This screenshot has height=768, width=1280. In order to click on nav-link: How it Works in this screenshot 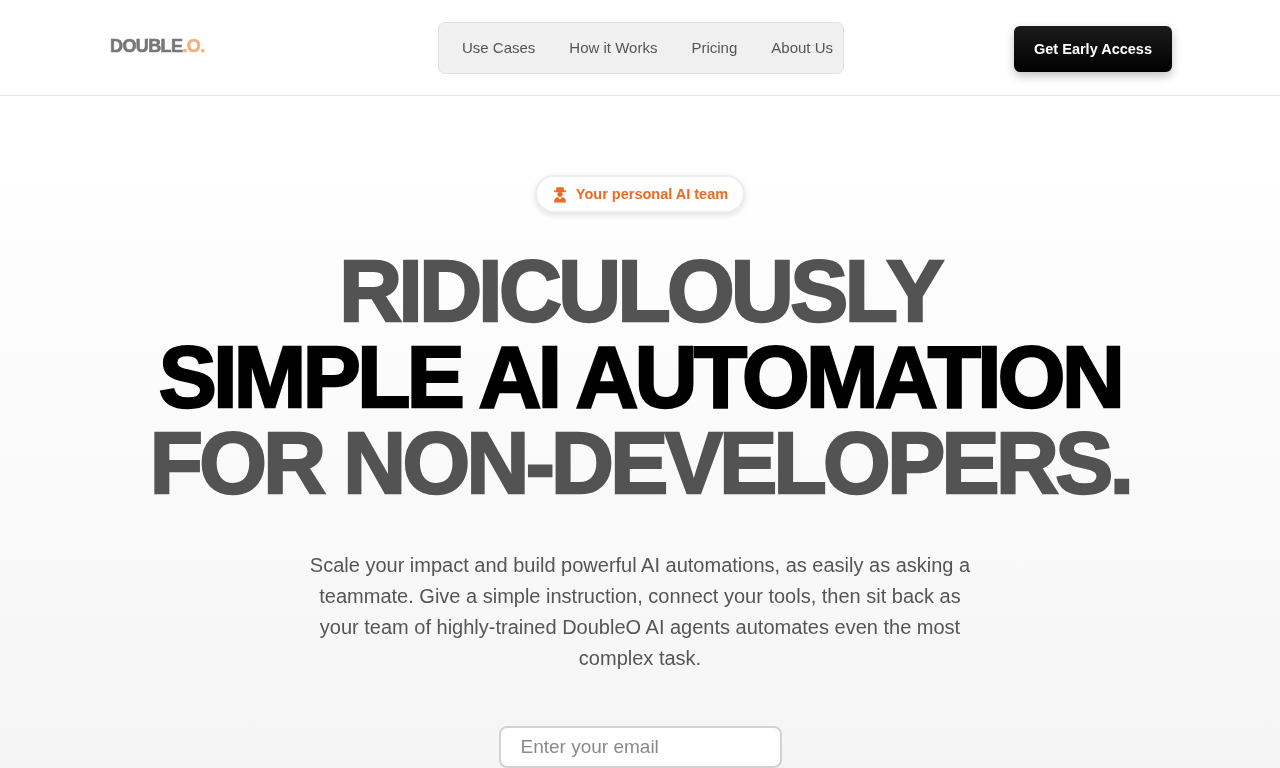, I will do `click(613, 47)`.